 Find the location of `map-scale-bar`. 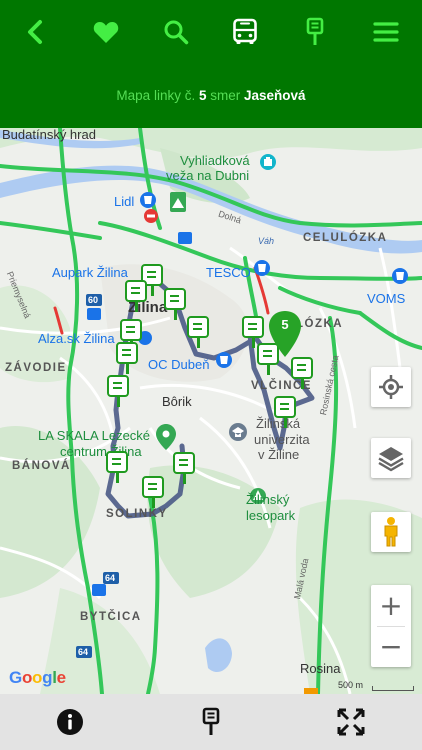

map-scale-bar is located at coordinates (393, 688).